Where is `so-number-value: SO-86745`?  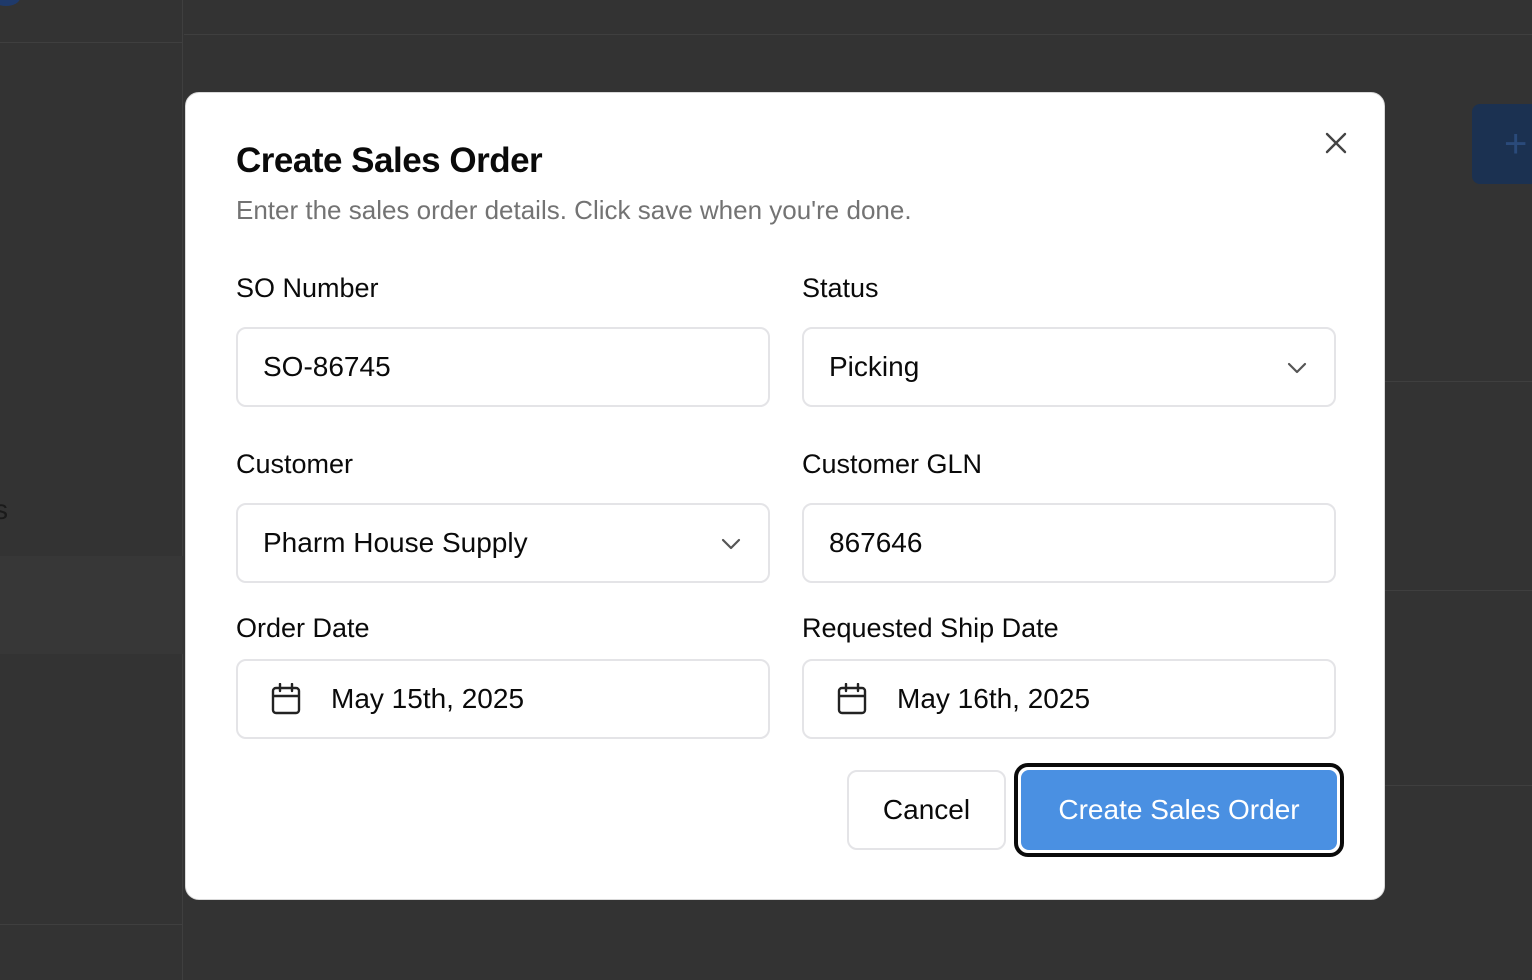
so-number-value: SO-86745 is located at coordinates (327, 366).